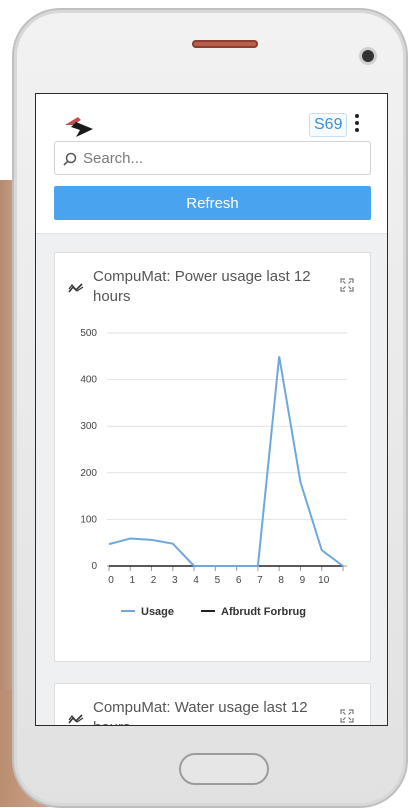 Image resolution: width=412 pixels, height=808 pixels. Describe the element at coordinates (88, 519) in the screenshot. I see `y-tick-label: 100` at that location.